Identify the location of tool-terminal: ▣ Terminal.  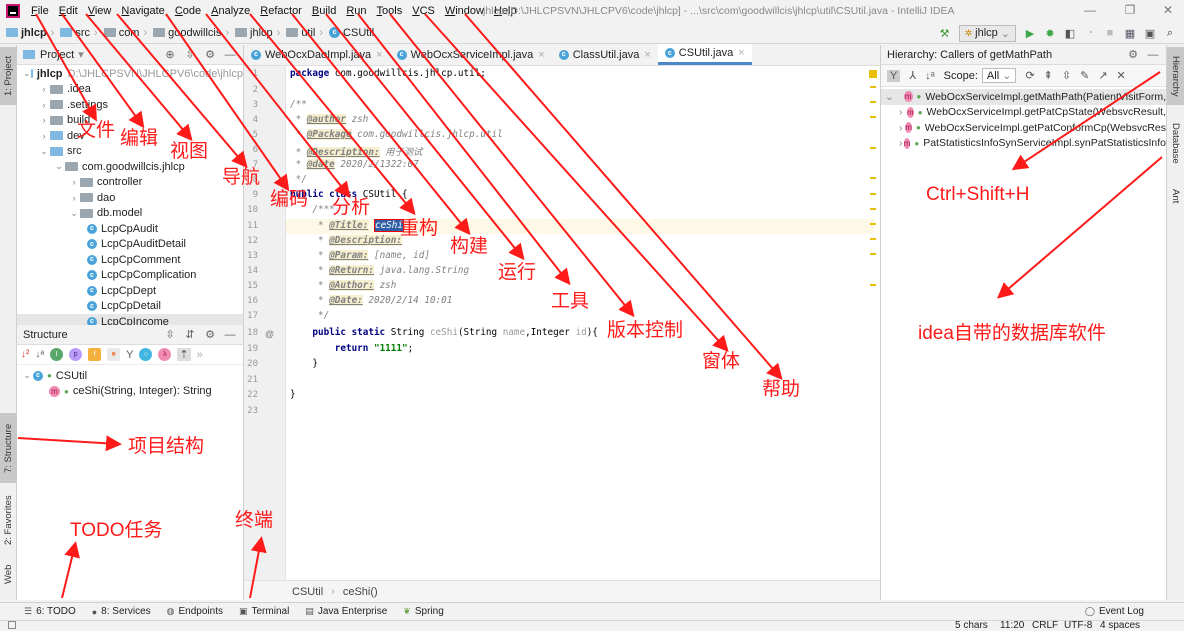
(264, 611).